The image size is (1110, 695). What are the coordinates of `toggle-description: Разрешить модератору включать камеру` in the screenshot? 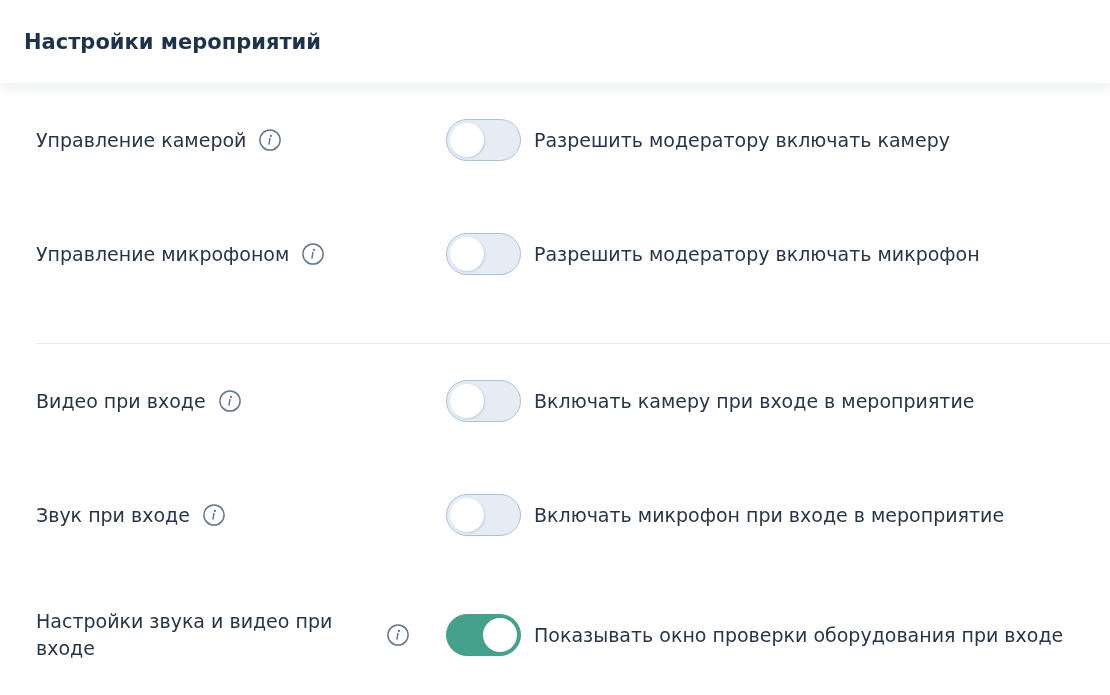 It's located at (742, 140).